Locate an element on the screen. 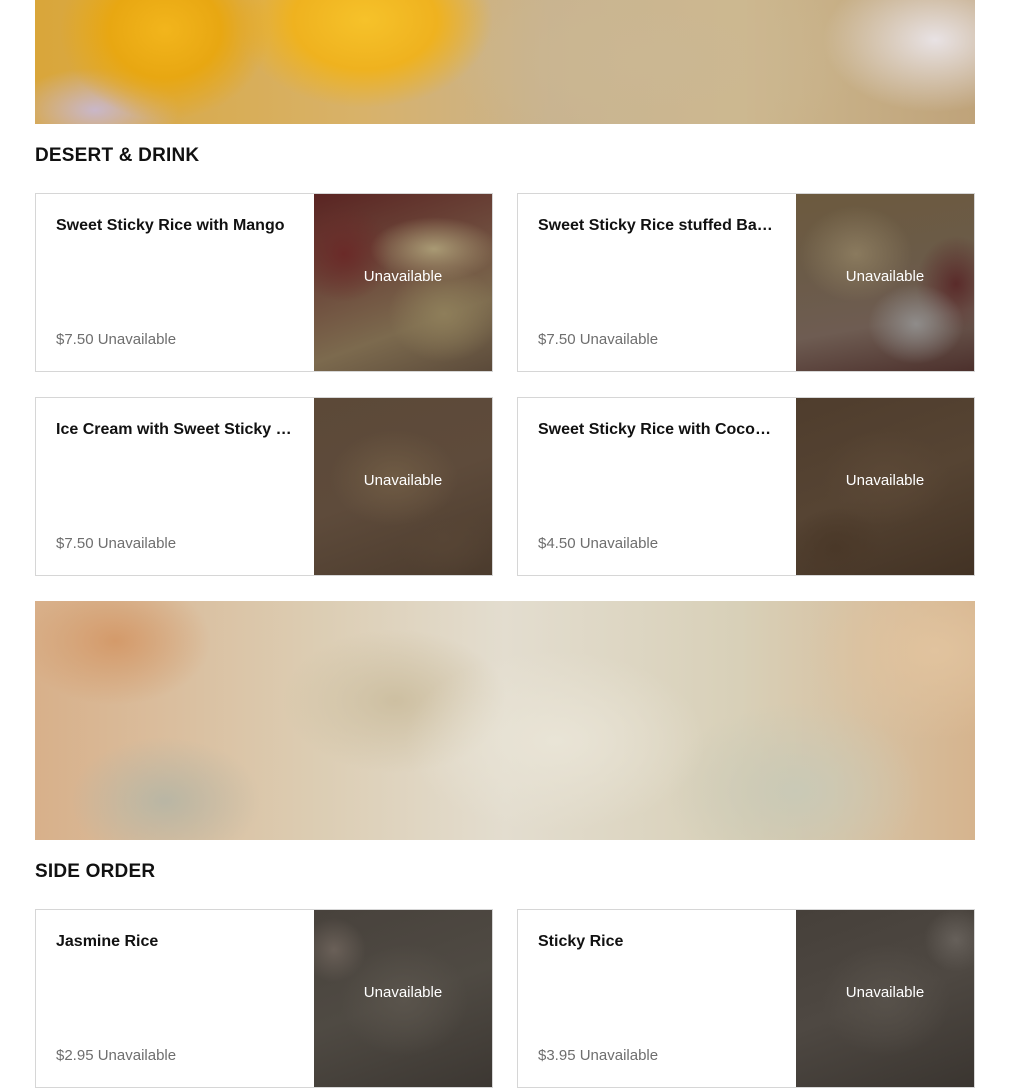 The image size is (1010, 1091). menu-item-name: Sticky Rice is located at coordinates (581, 941).